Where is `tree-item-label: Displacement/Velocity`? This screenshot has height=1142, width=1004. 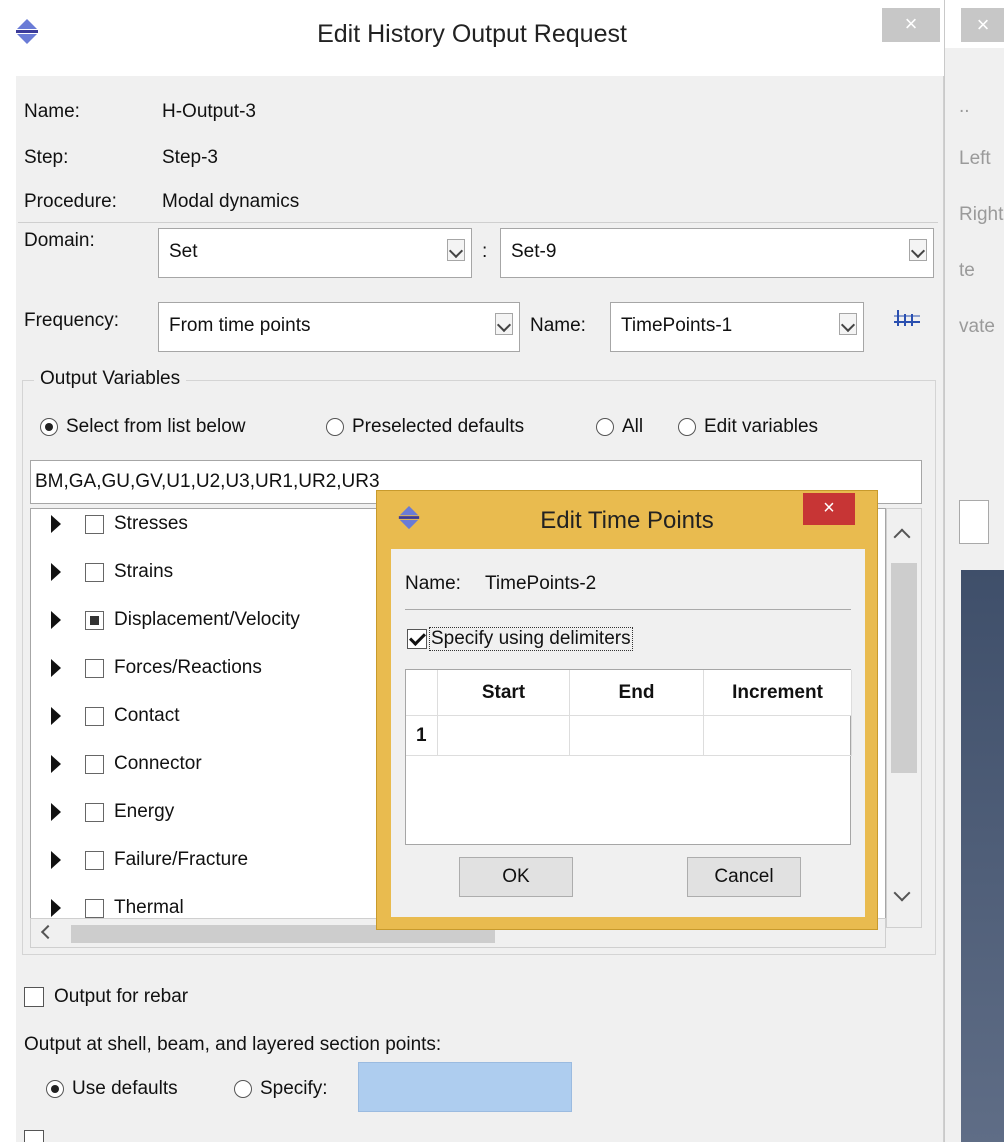
tree-item-label: Displacement/Velocity is located at coordinates (207, 619).